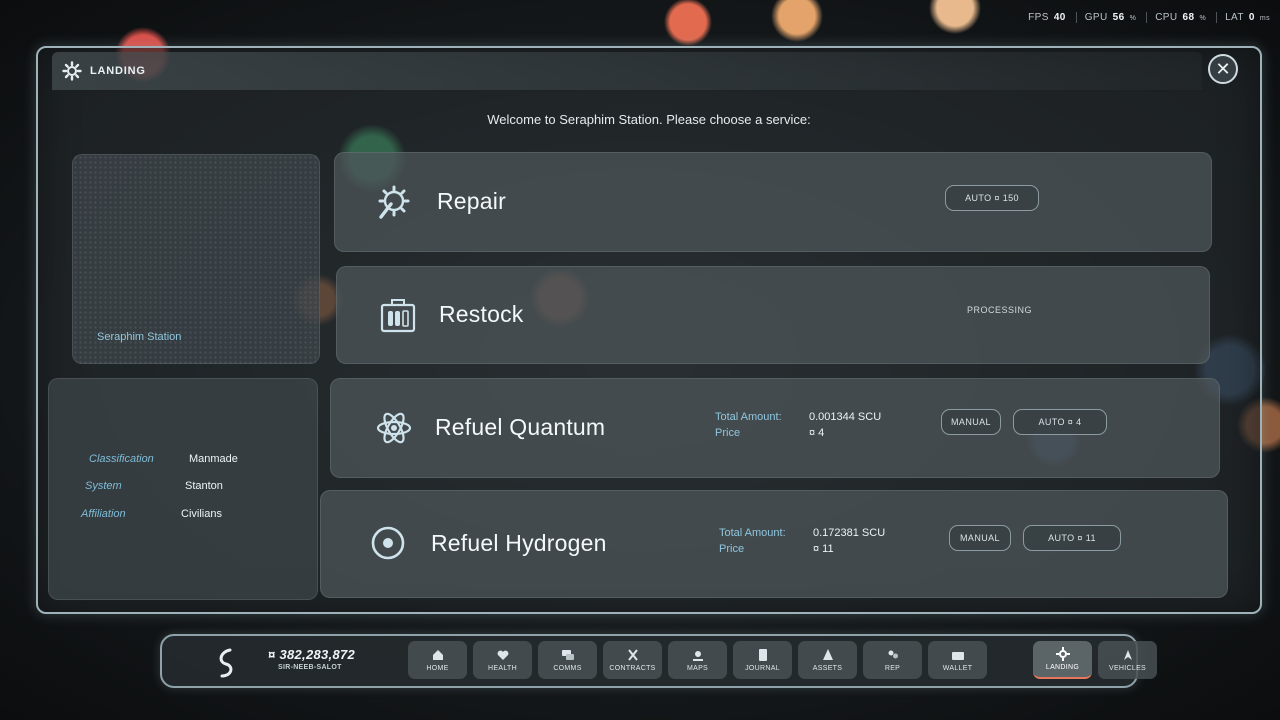 This screenshot has width=1280, height=720. I want to click on info-key: Classification, so click(121, 459).